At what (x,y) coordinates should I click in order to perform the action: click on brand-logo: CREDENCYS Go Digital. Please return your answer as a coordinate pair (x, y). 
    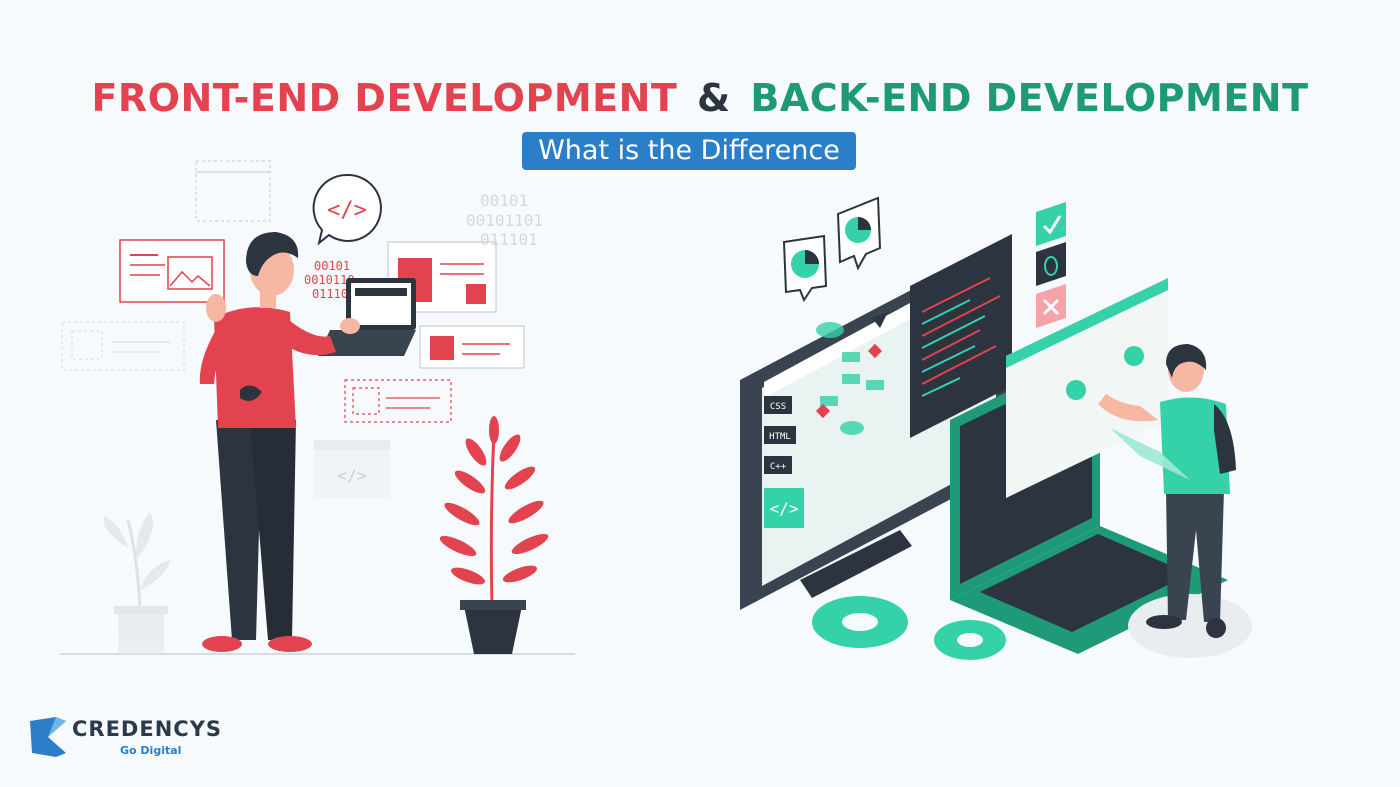
    Looking at the image, I should click on (123, 738).